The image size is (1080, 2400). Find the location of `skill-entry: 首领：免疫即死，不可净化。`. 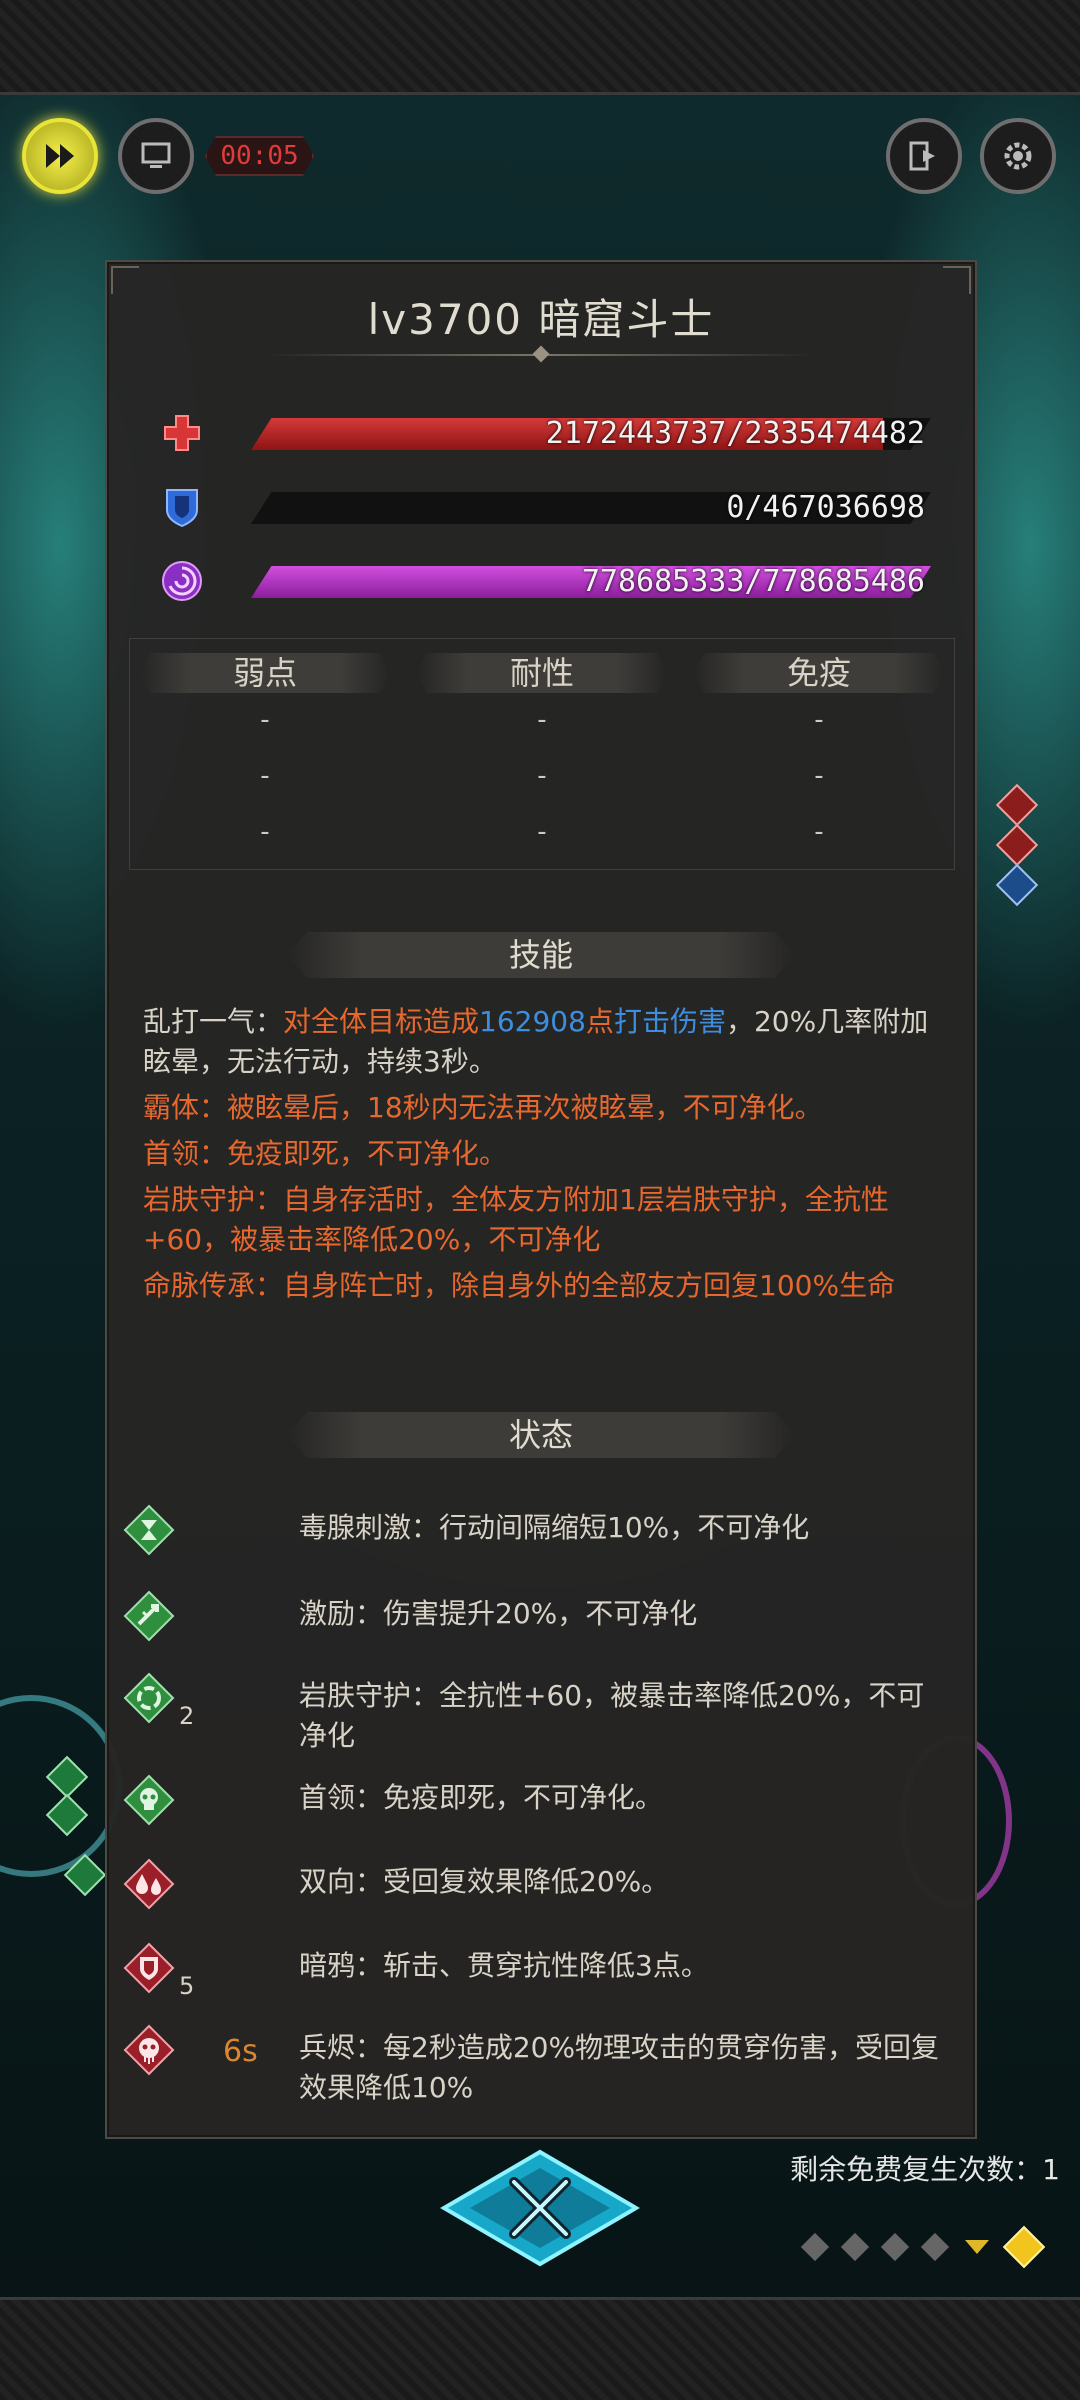

skill-entry: 首领：免疫即死，不可净化。 is located at coordinates (325, 1153).